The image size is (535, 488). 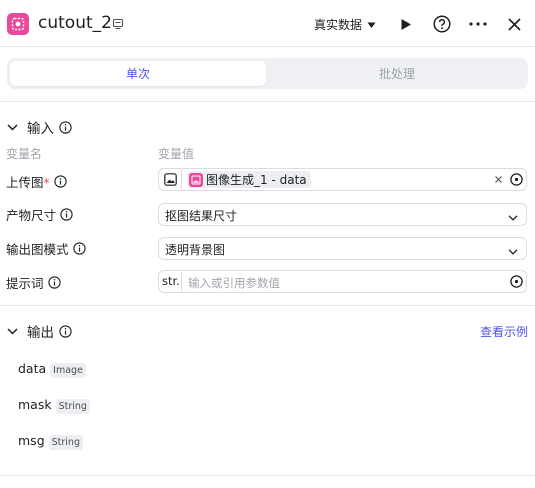 I want to click on node-type-icon, so click(x=118, y=26).